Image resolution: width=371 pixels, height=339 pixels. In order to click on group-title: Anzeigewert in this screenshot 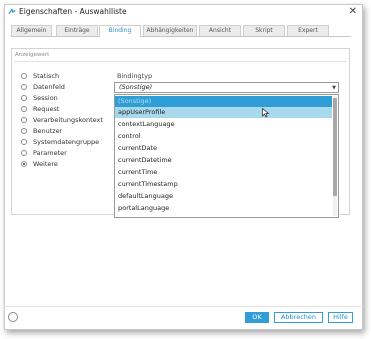, I will do `click(32, 55)`.